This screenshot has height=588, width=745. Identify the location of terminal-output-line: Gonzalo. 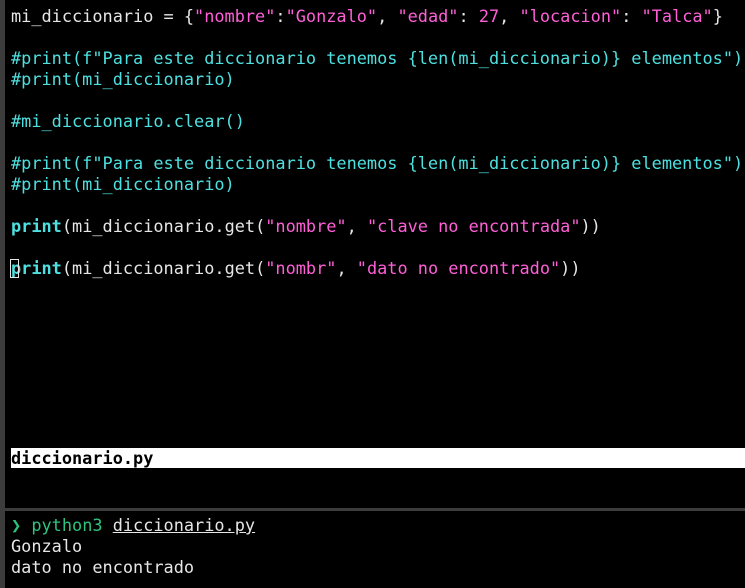
(47, 546).